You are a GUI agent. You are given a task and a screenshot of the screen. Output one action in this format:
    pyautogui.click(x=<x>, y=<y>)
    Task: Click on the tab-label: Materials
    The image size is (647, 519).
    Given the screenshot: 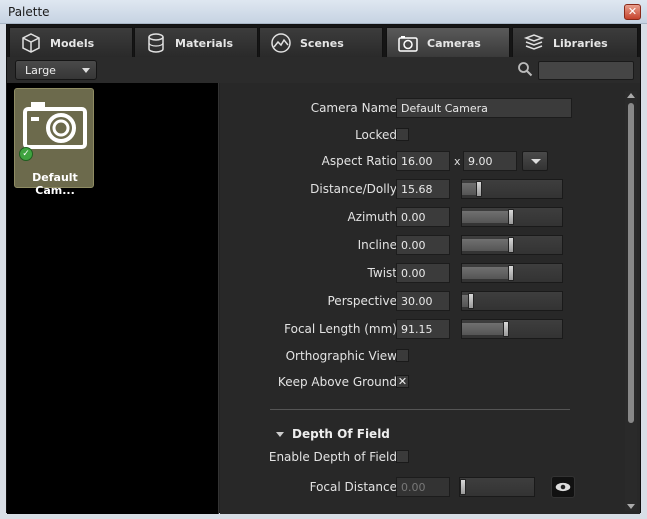 What is the action you would take?
    pyautogui.click(x=204, y=43)
    